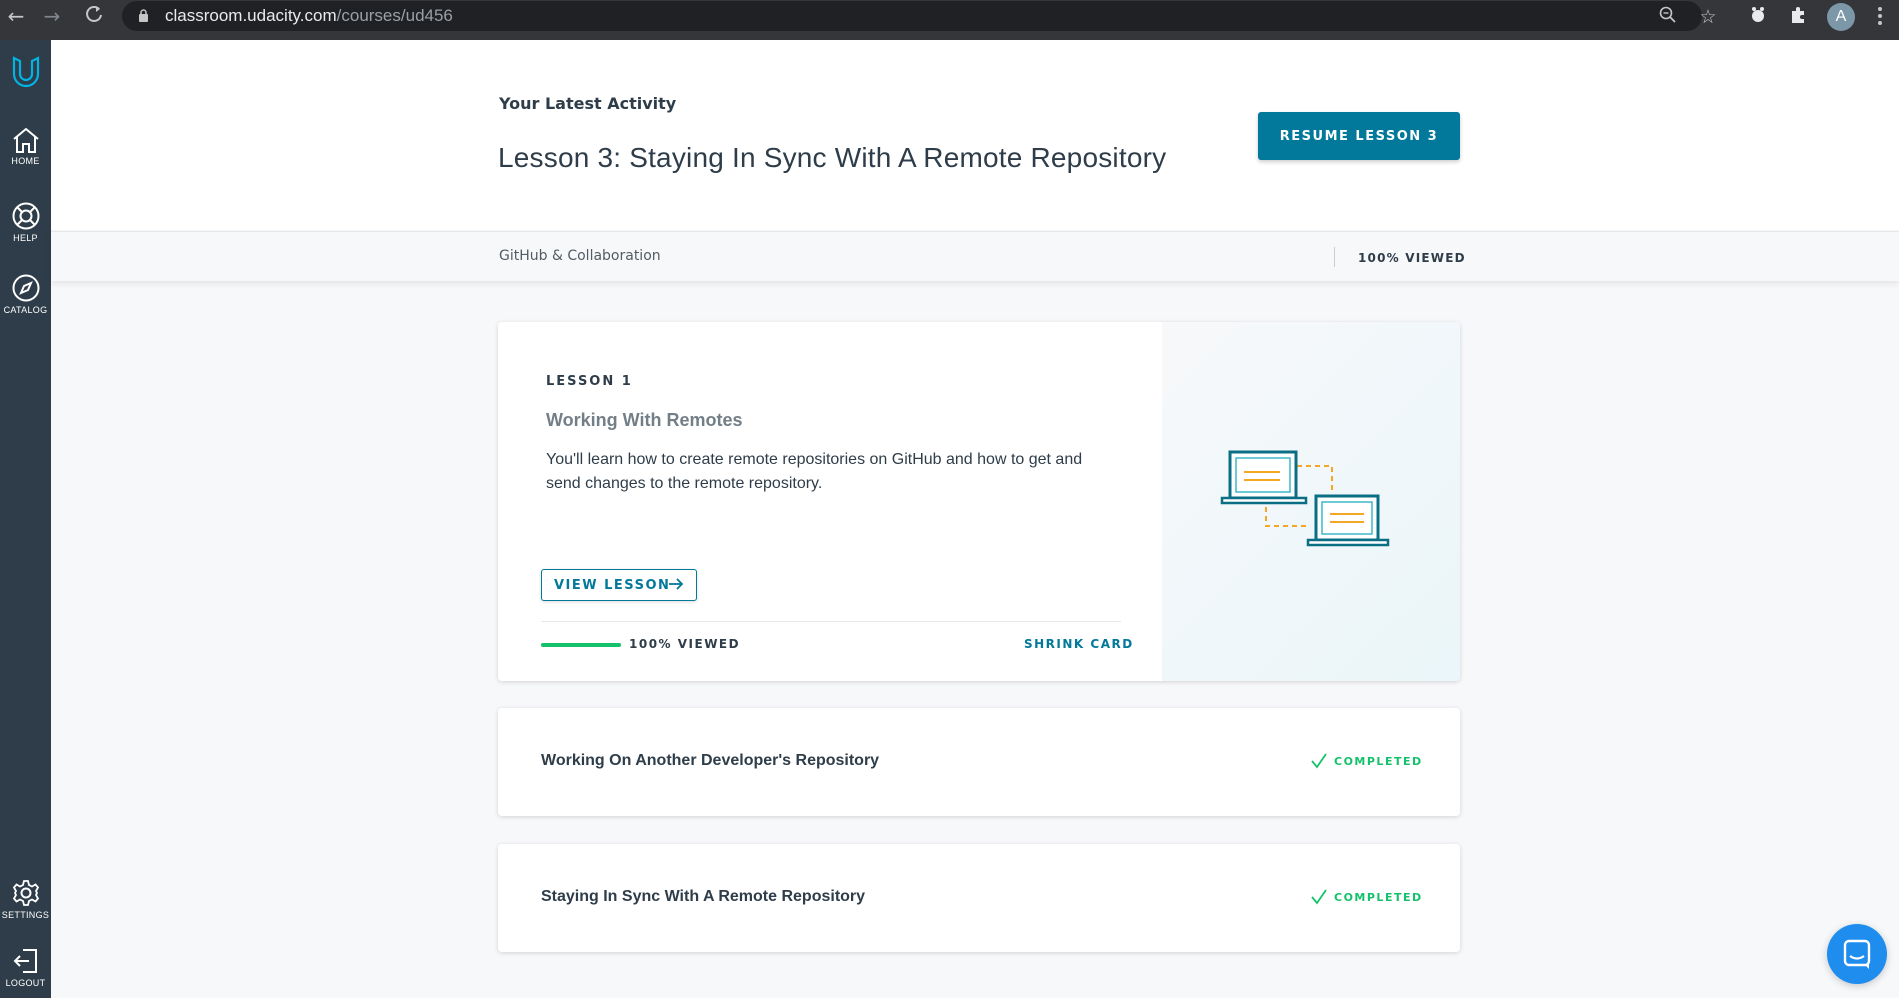  I want to click on latest-activity-label: Your Latest Activity, so click(588, 103).